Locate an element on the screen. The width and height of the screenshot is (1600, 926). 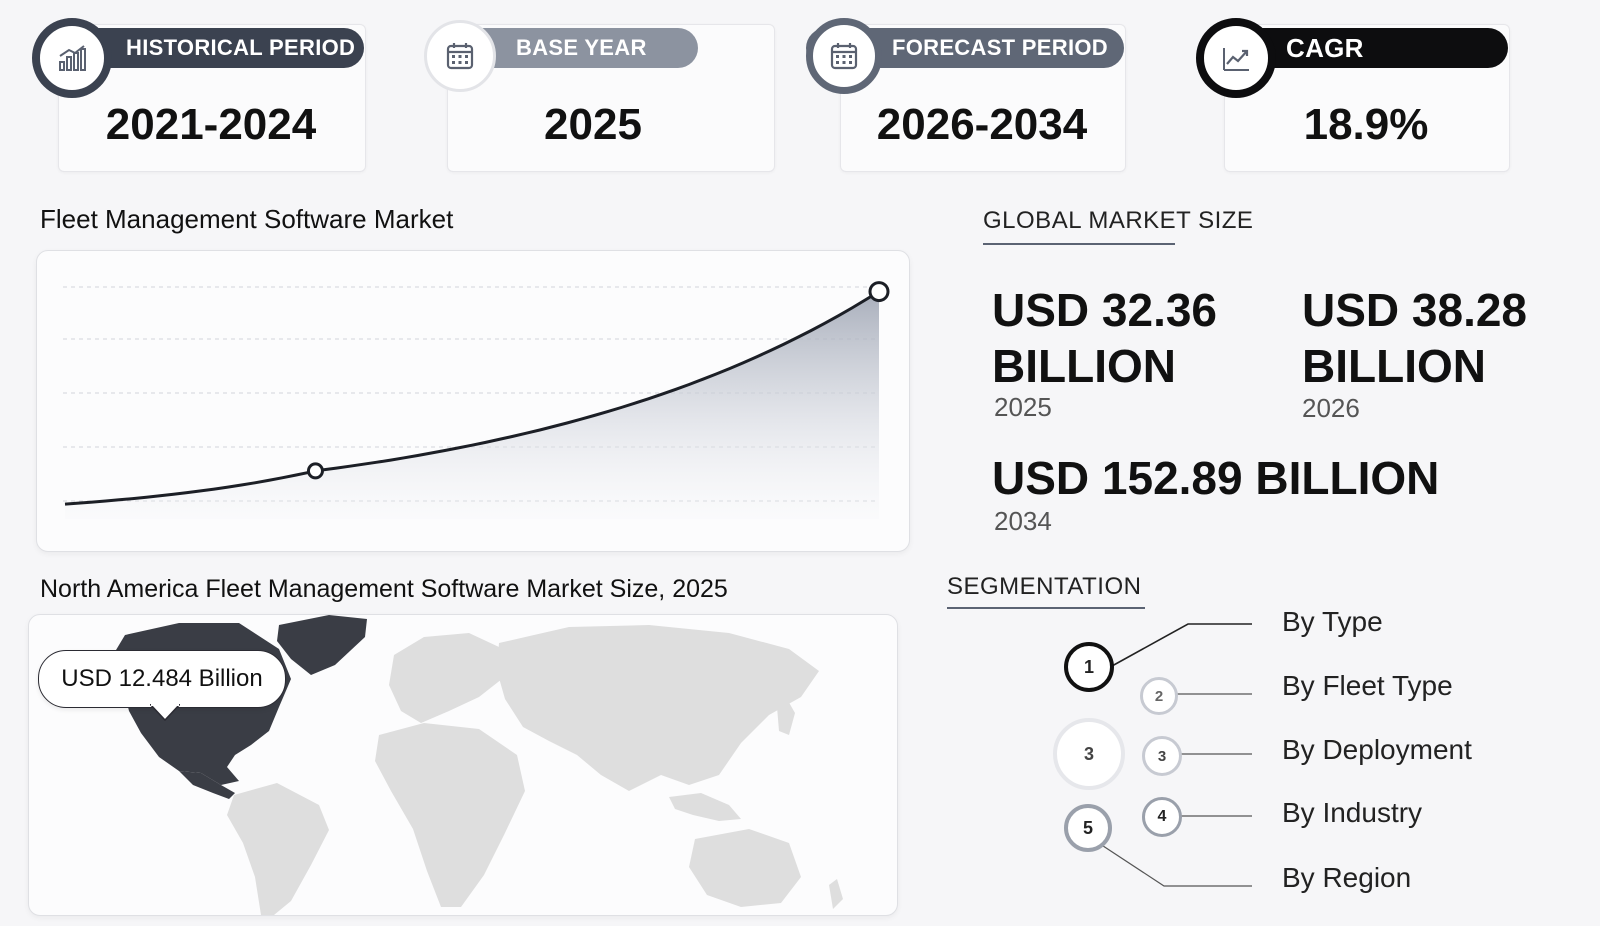
chart-point-2034 is located at coordinates (879, 292).